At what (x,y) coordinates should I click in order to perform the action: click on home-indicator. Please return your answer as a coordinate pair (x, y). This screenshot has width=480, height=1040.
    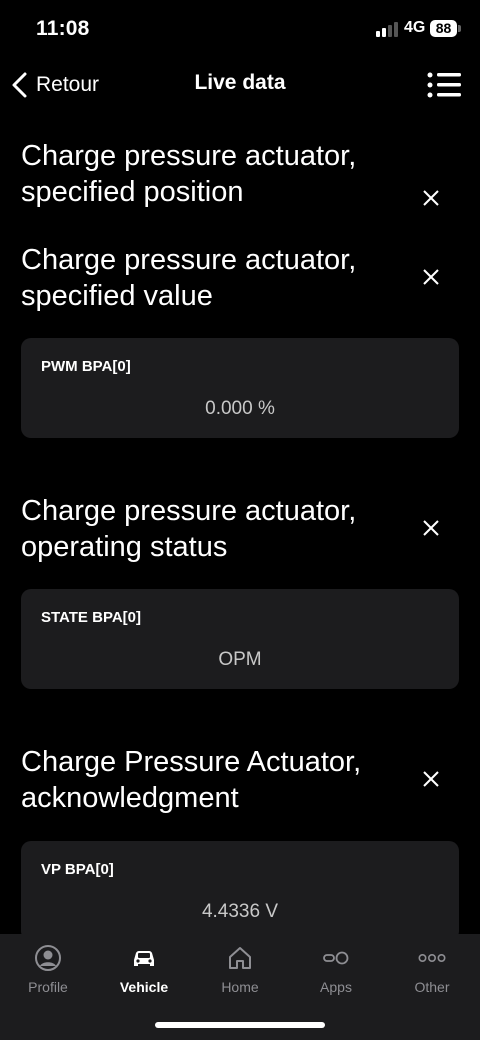
    Looking at the image, I should click on (240, 1025).